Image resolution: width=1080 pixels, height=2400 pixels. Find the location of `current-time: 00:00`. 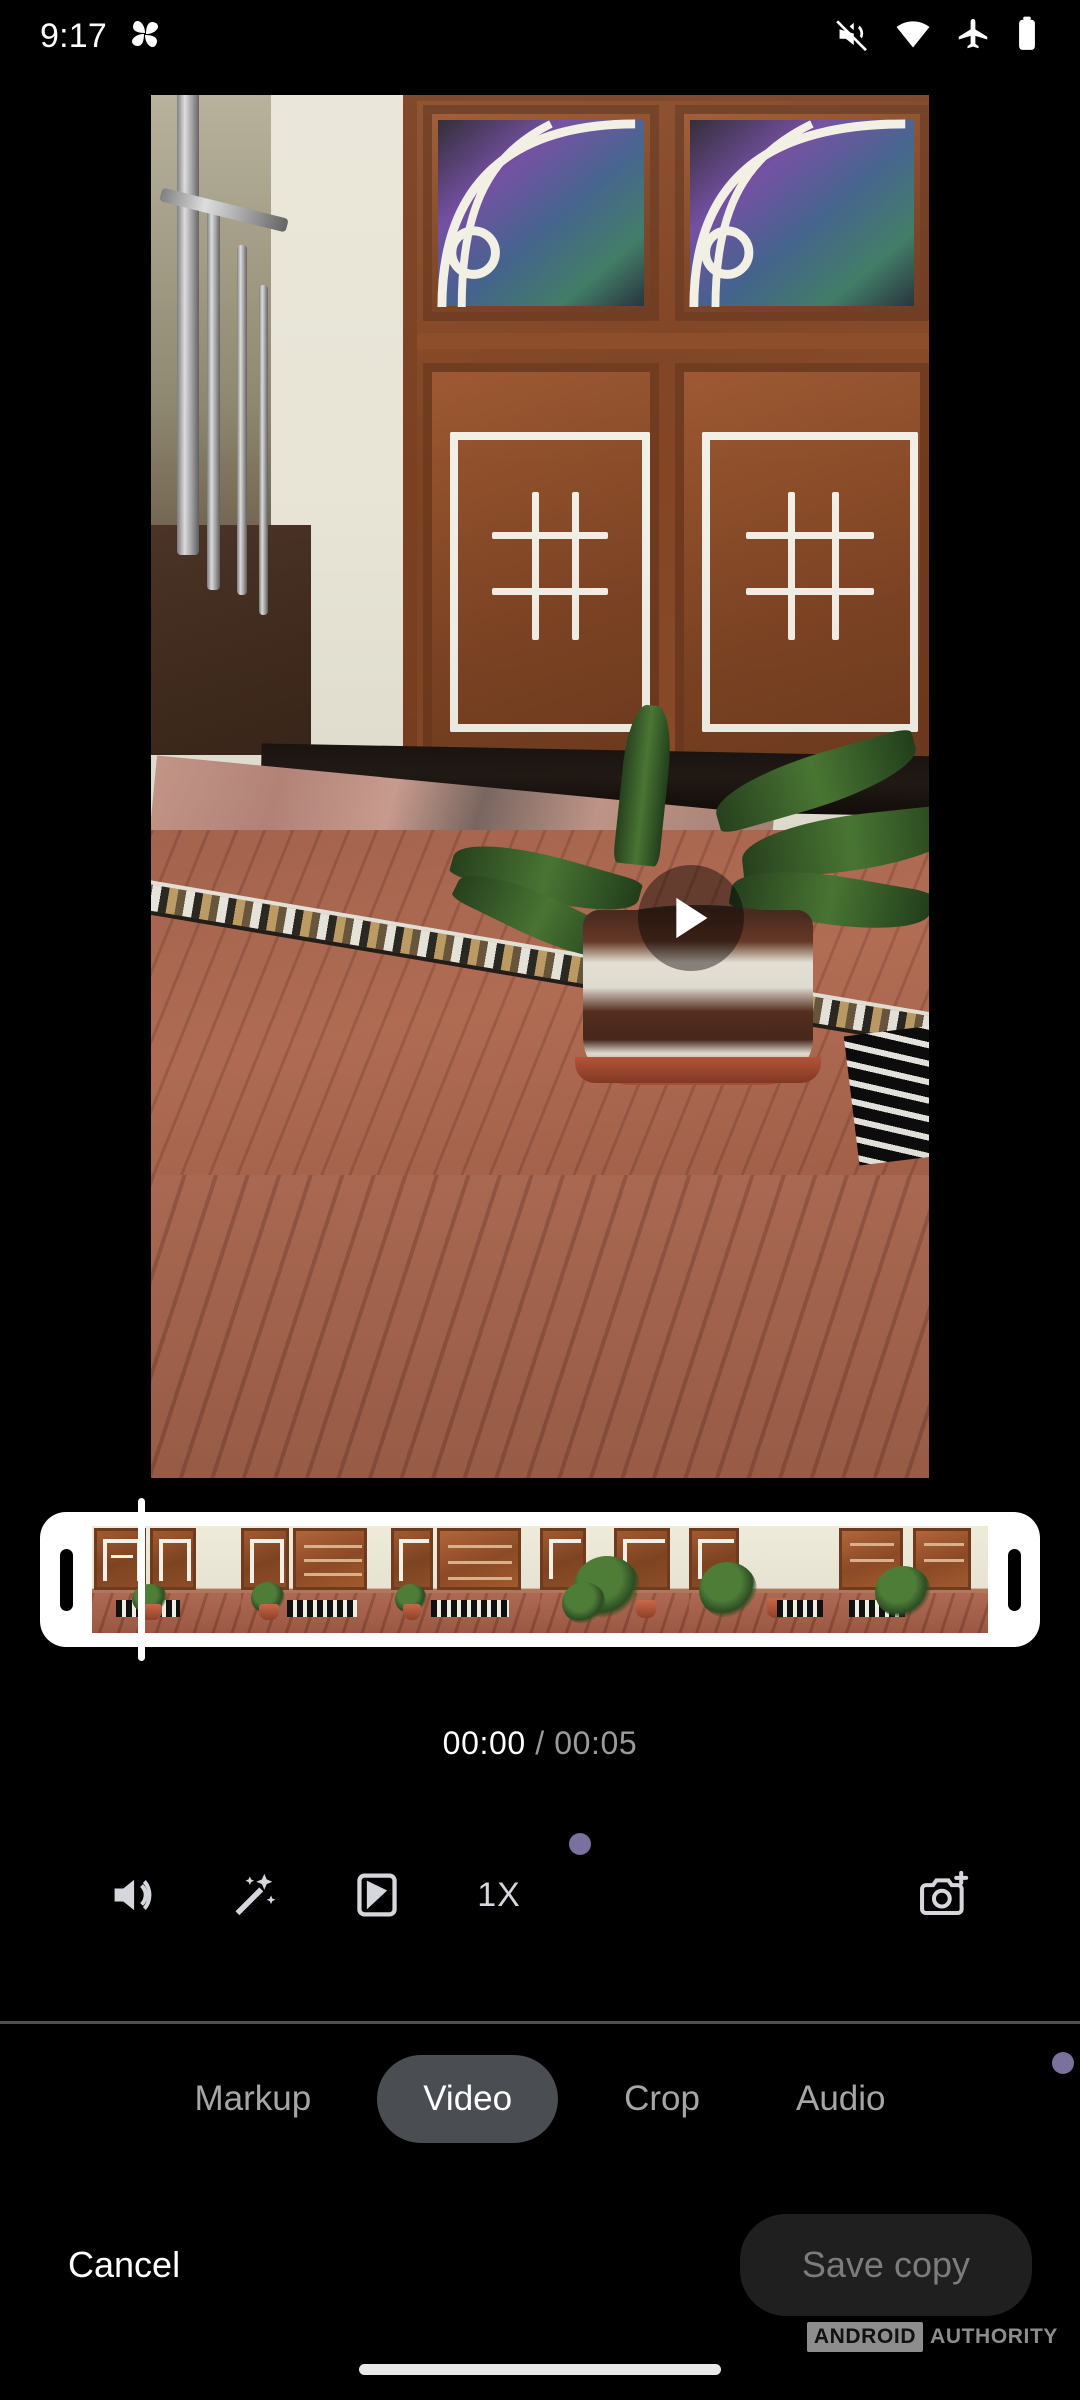

current-time: 00:00 is located at coordinates (484, 1743).